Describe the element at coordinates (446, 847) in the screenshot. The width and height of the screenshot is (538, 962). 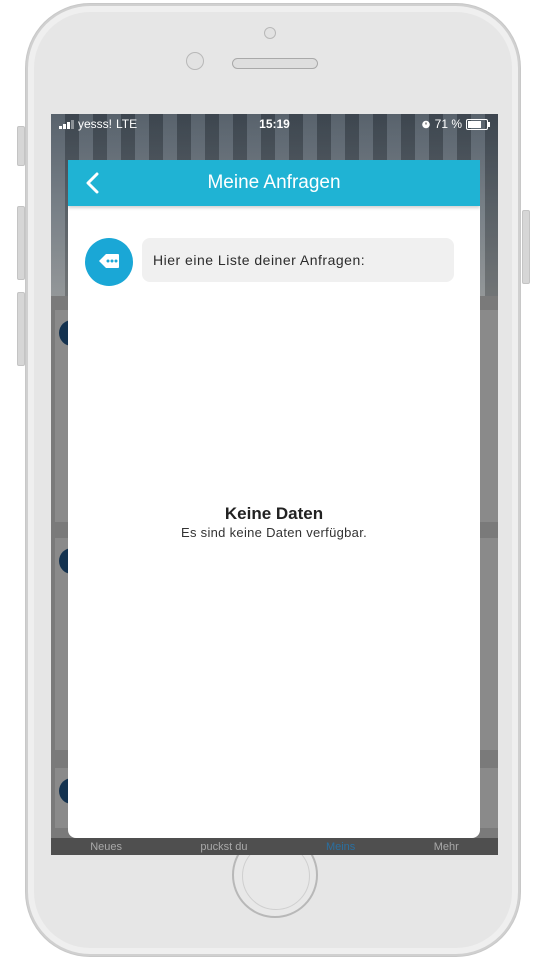
I see `tab-mehr: Mehr` at that location.